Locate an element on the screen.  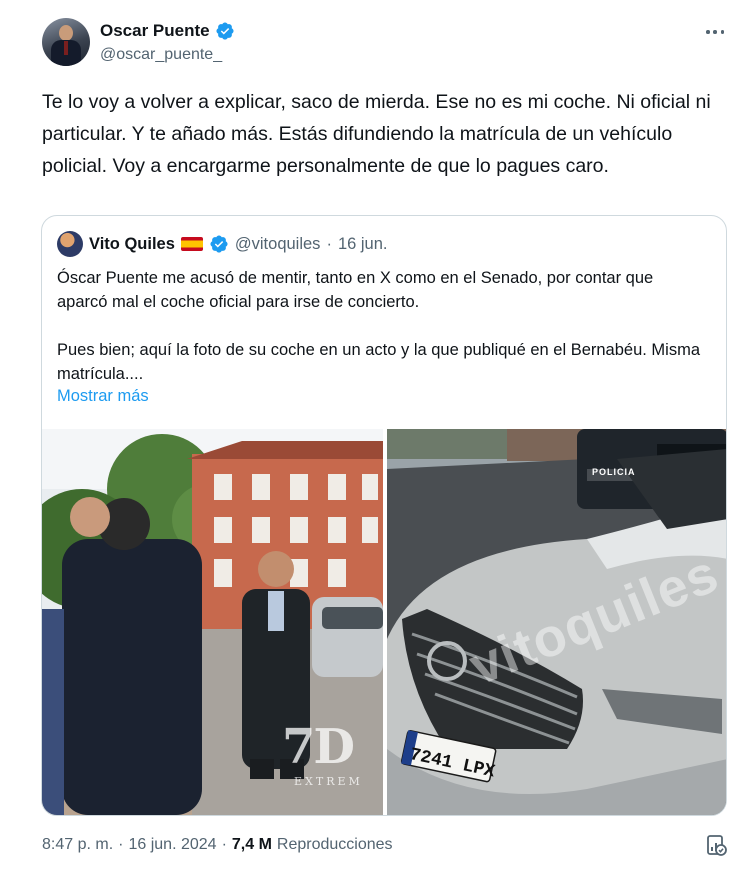
tweet-date: 16 jun. 2024 is located at coordinates (172, 845).